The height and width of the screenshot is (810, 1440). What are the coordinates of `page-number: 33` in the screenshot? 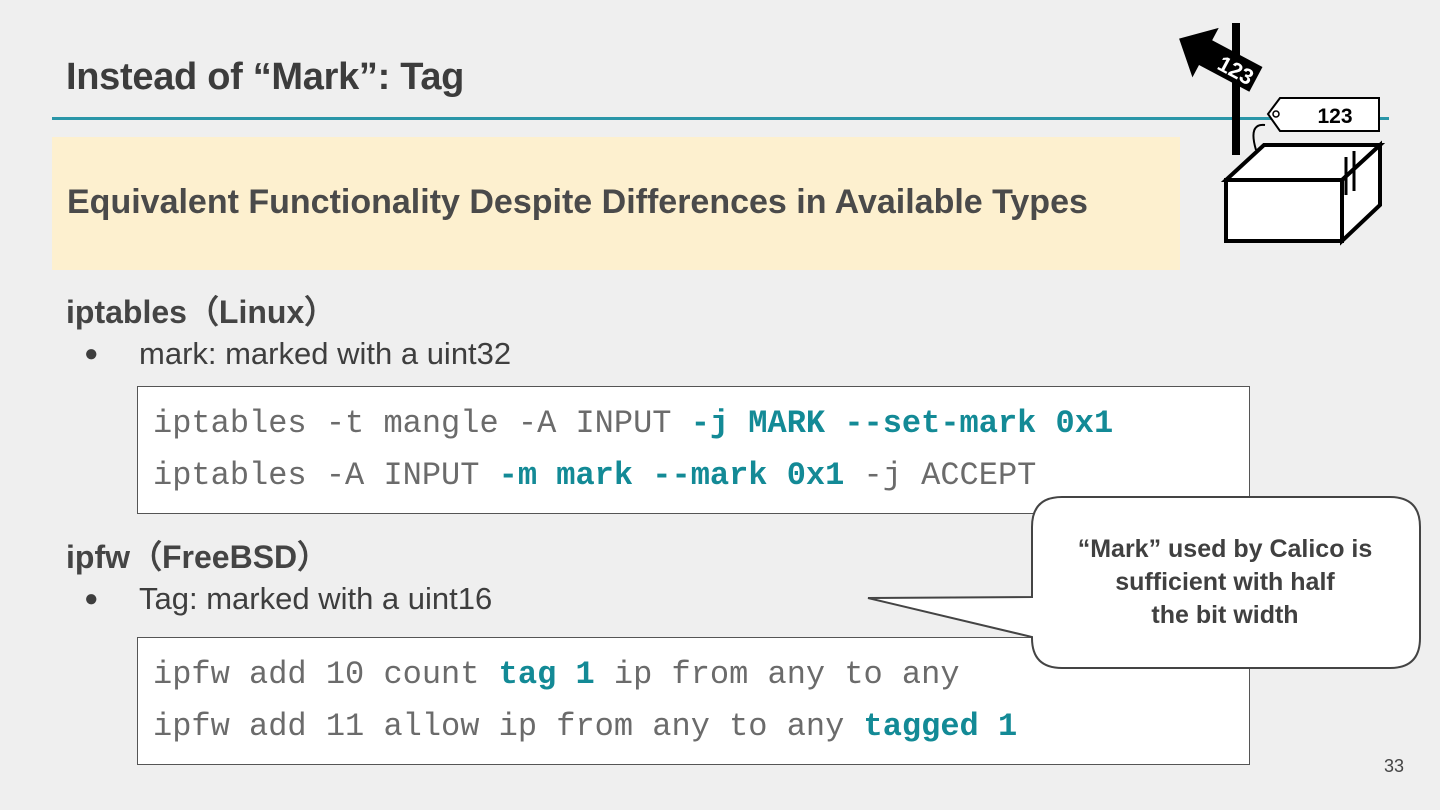 It's located at (1394, 766).